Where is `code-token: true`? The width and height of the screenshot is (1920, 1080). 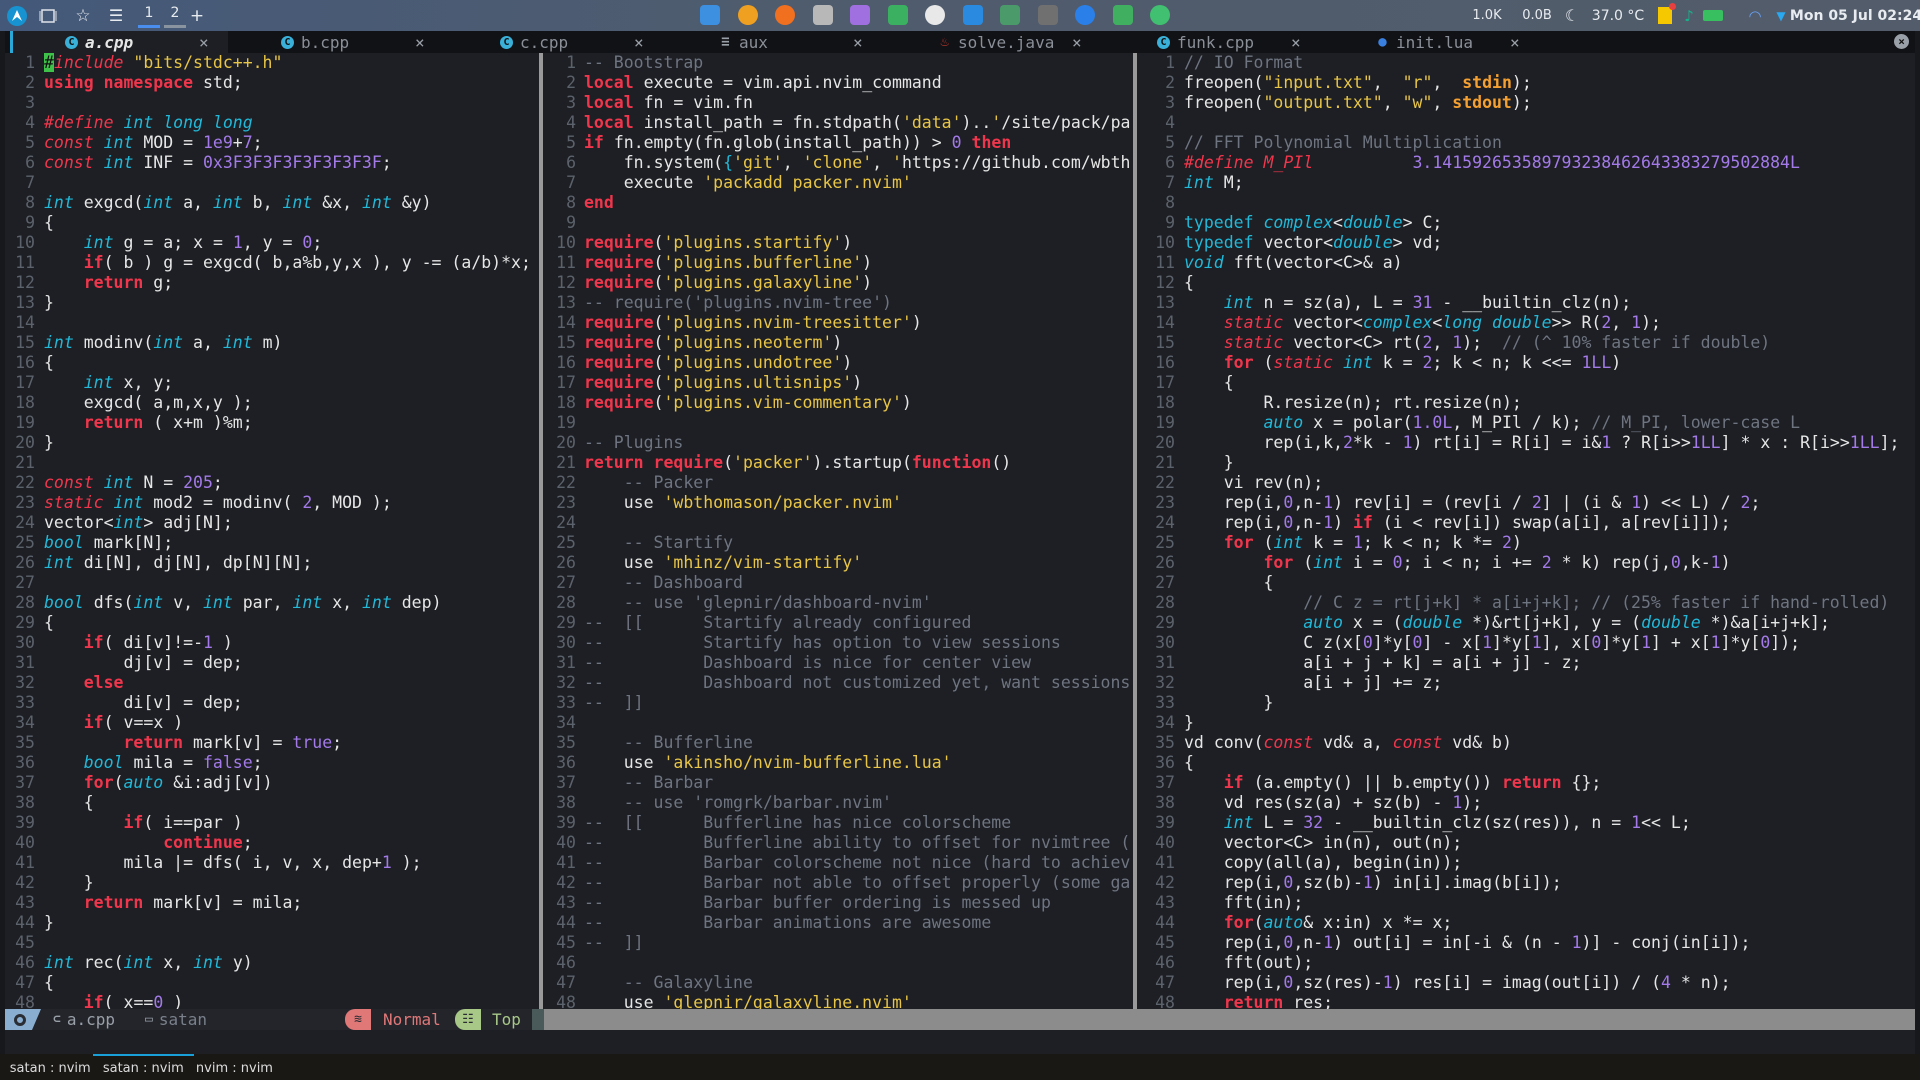 code-token: true is located at coordinates (312, 742).